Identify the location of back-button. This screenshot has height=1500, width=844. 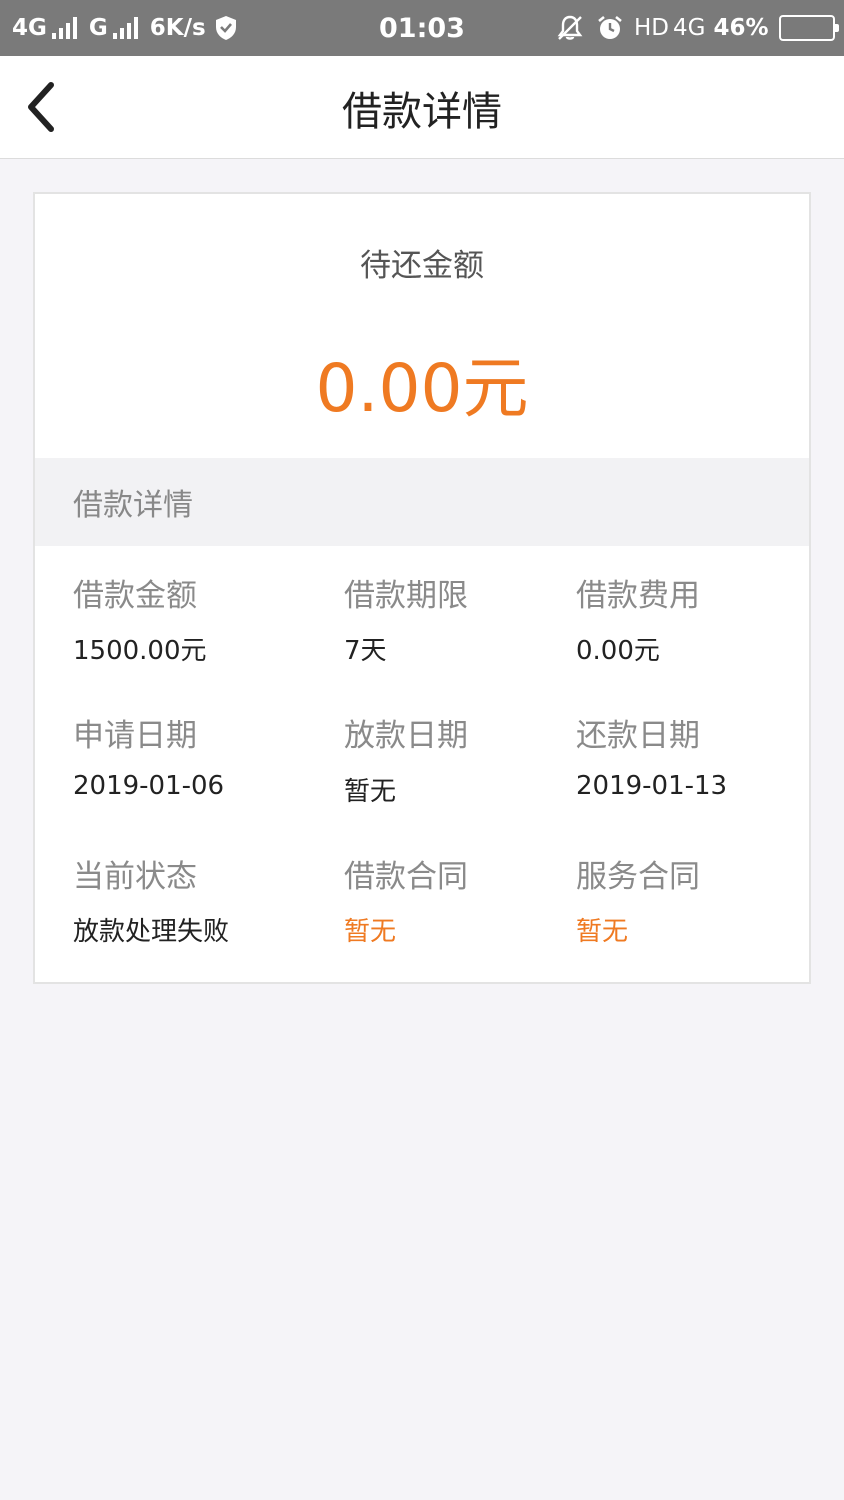
(40, 107).